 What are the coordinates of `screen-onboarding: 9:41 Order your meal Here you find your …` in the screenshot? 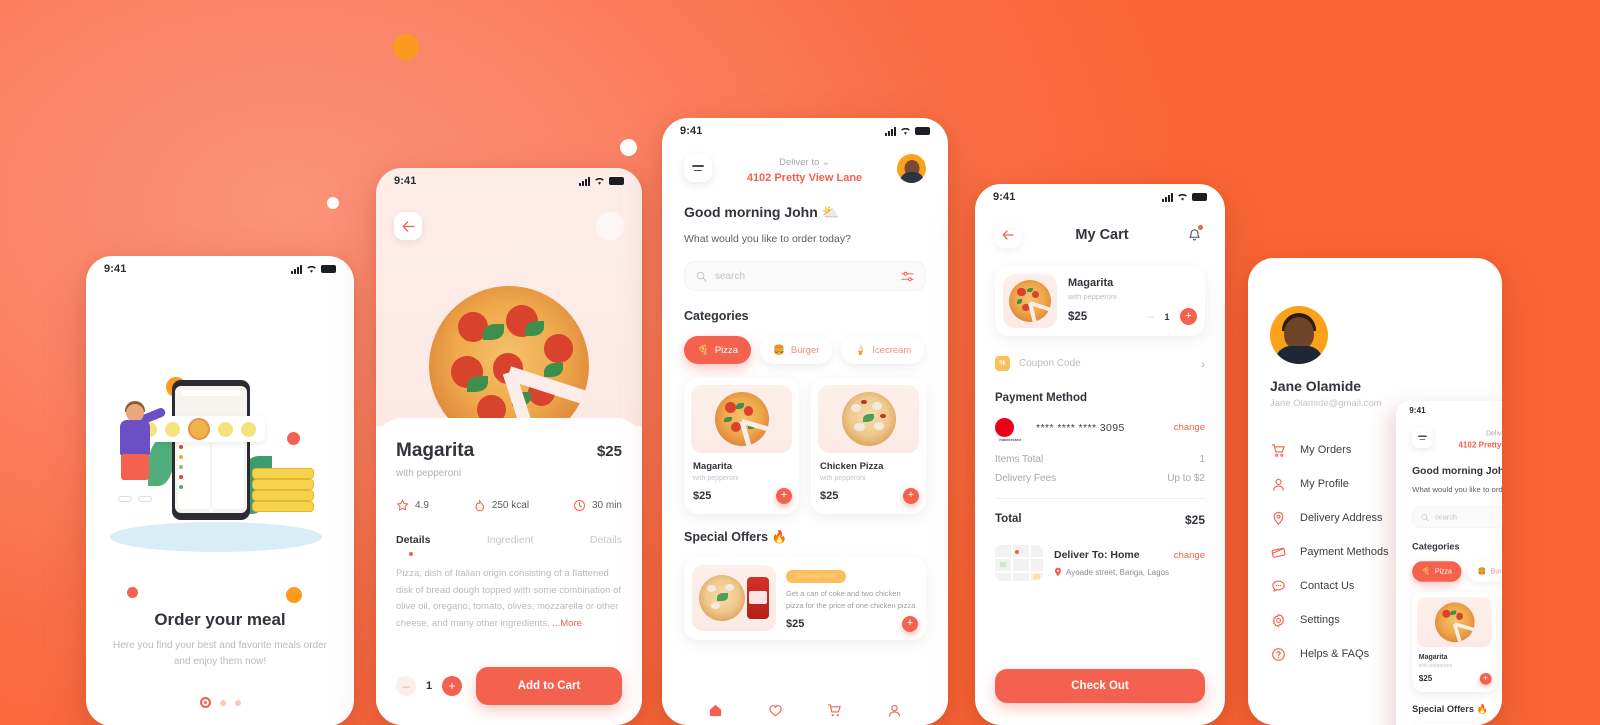 It's located at (220, 490).